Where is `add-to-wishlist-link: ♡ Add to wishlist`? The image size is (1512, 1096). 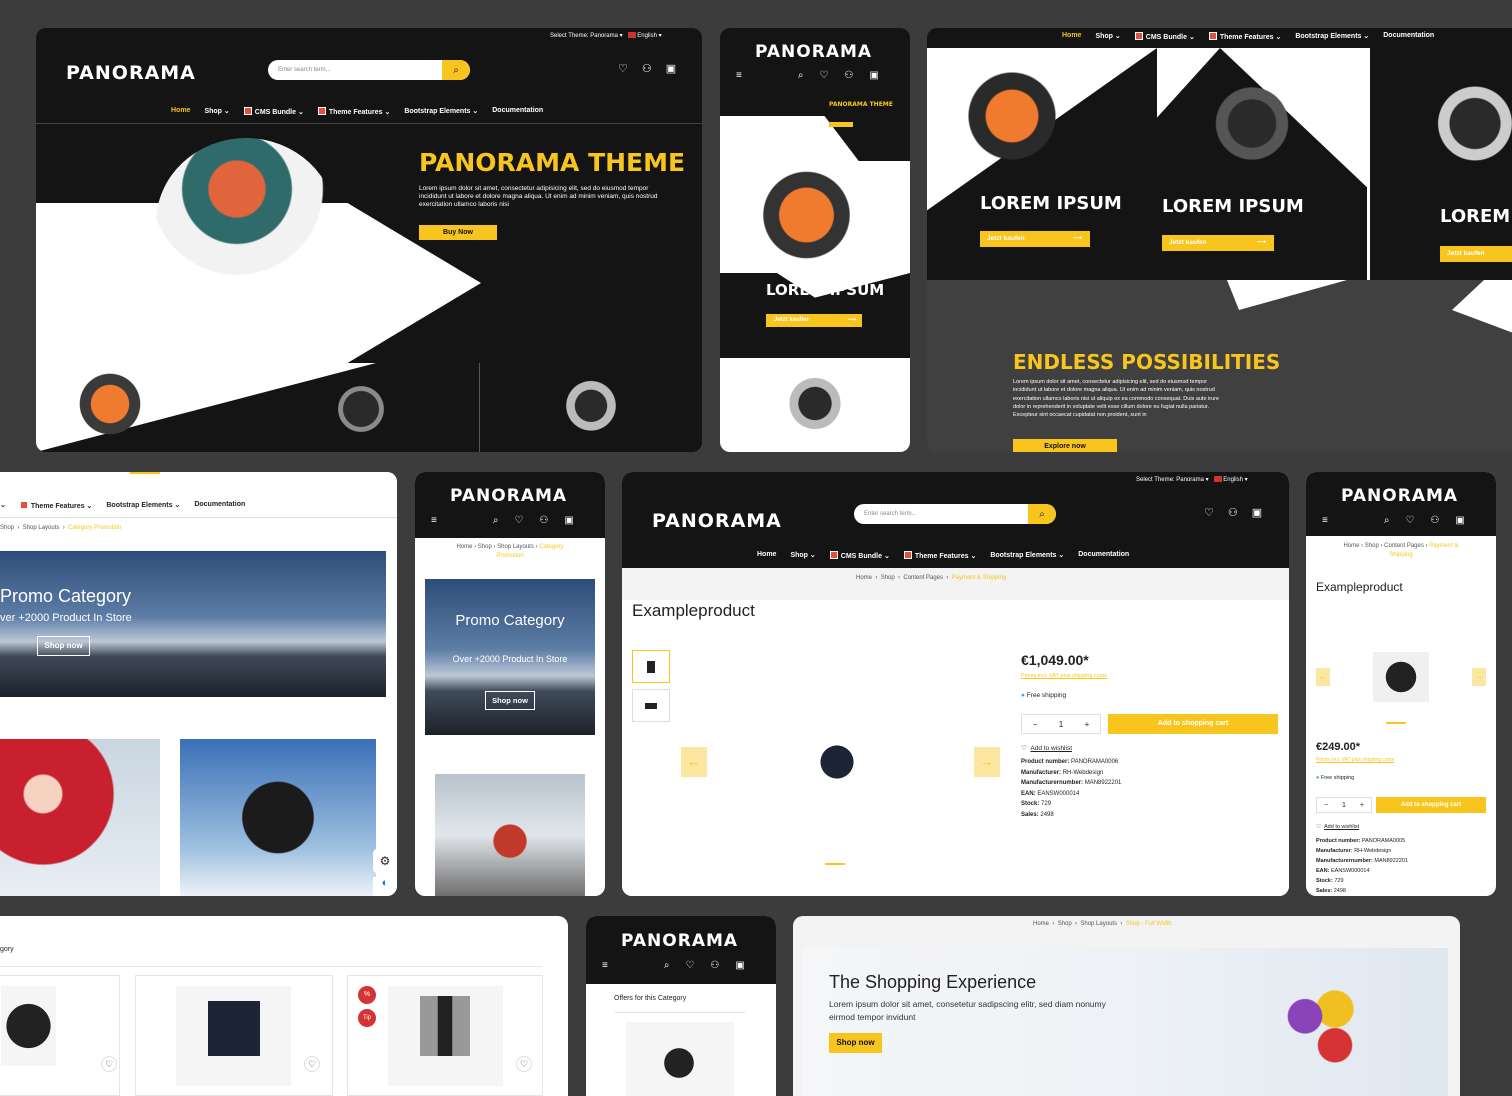 add-to-wishlist-link: ♡ Add to wishlist is located at coordinates (1046, 748).